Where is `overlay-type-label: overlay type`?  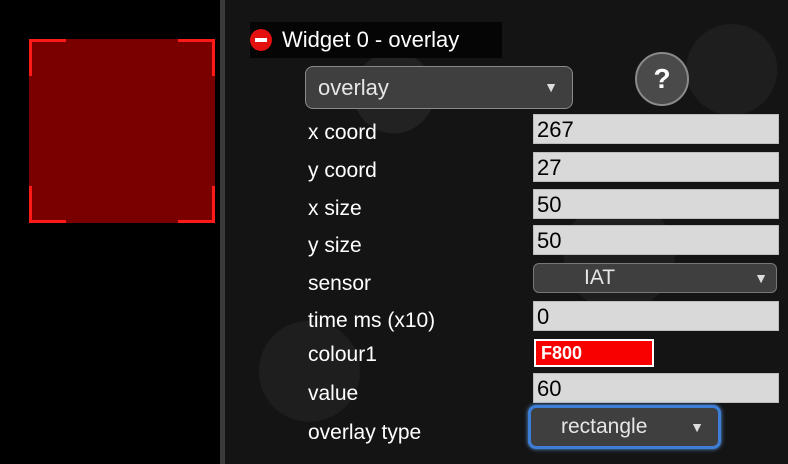 overlay-type-label: overlay type is located at coordinates (365, 432).